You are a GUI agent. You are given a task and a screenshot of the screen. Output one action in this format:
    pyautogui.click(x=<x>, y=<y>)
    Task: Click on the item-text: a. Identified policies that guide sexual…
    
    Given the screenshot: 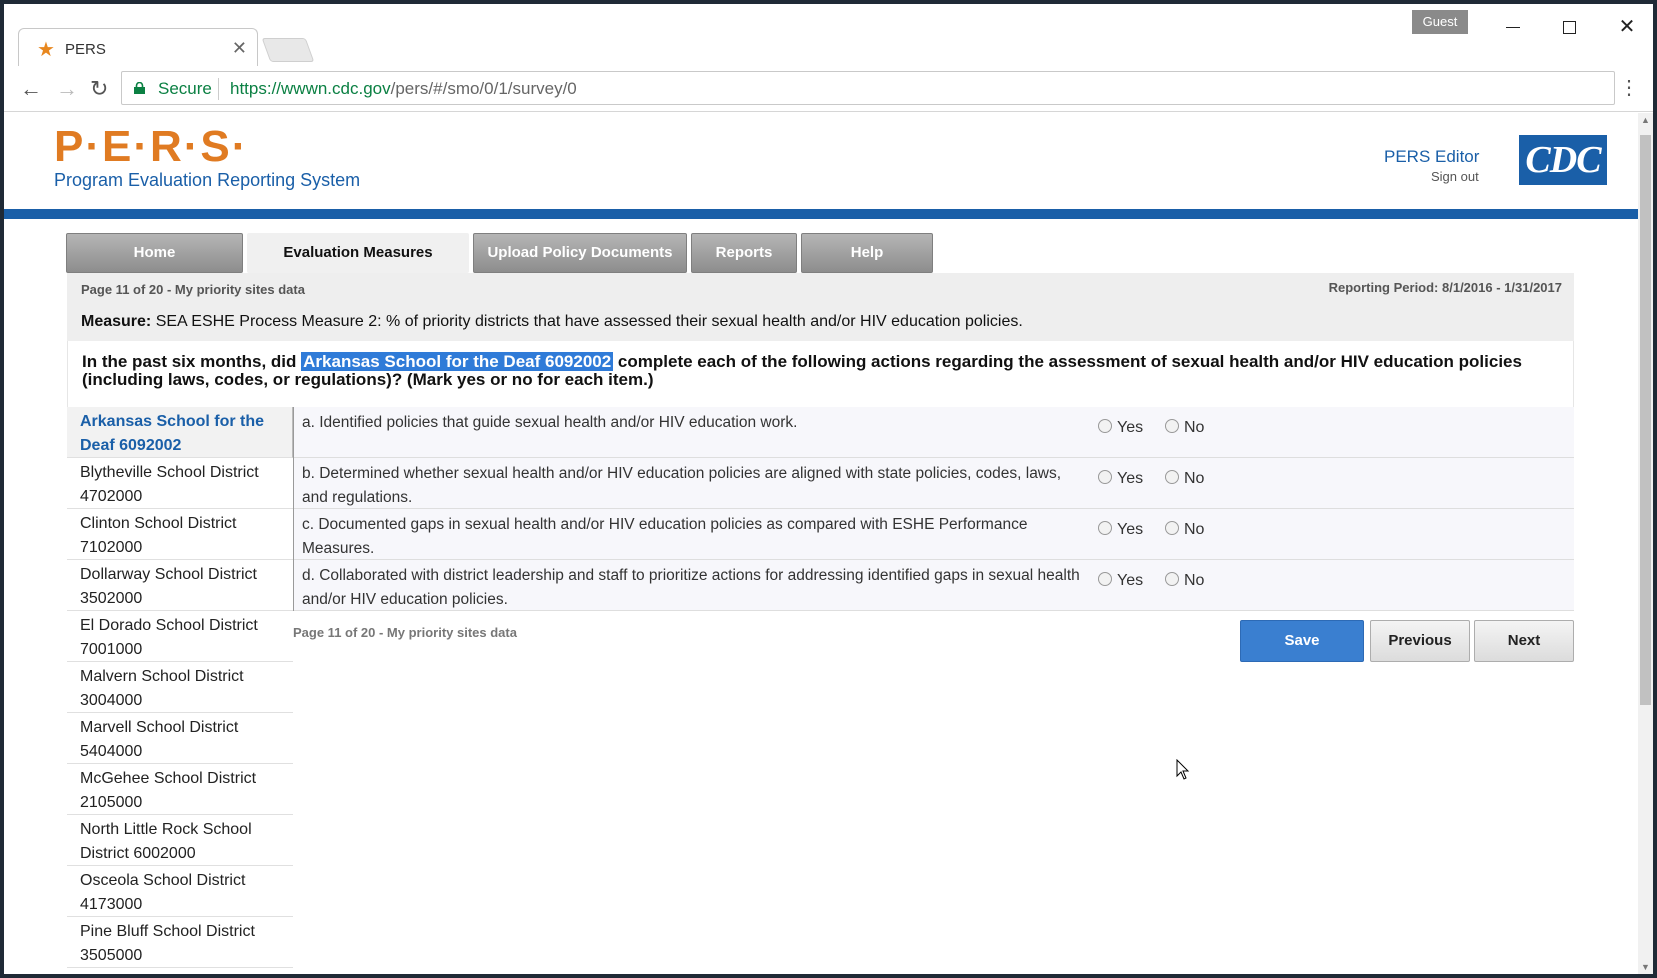 What is the action you would take?
    pyautogui.click(x=550, y=422)
    